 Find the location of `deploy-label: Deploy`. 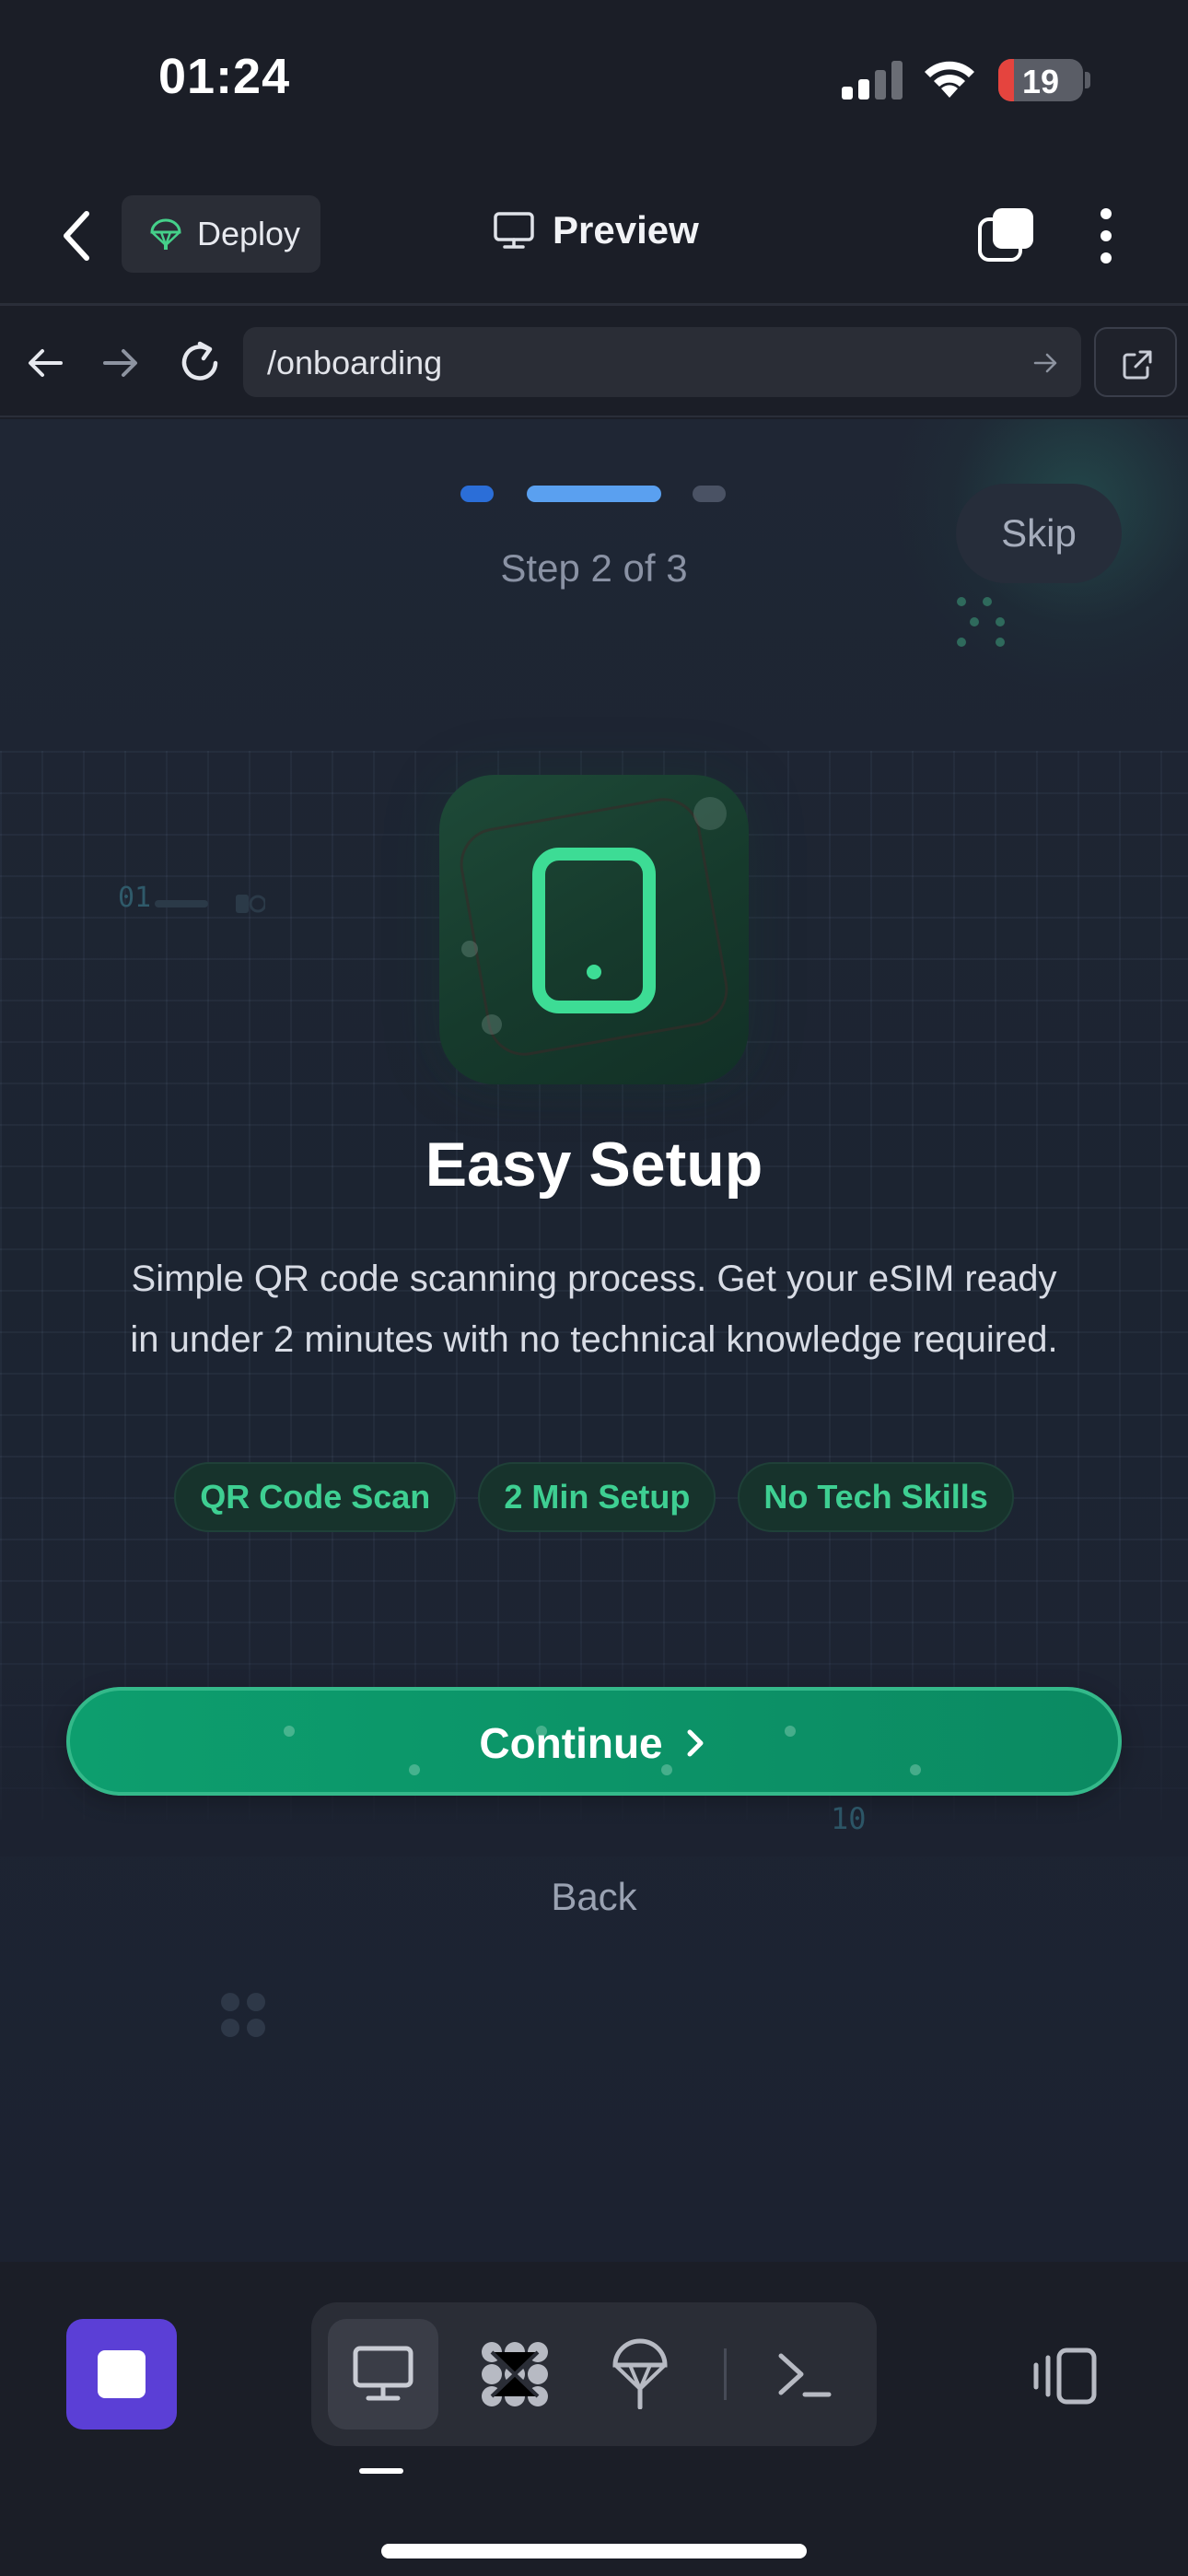

deploy-label: Deploy is located at coordinates (249, 233).